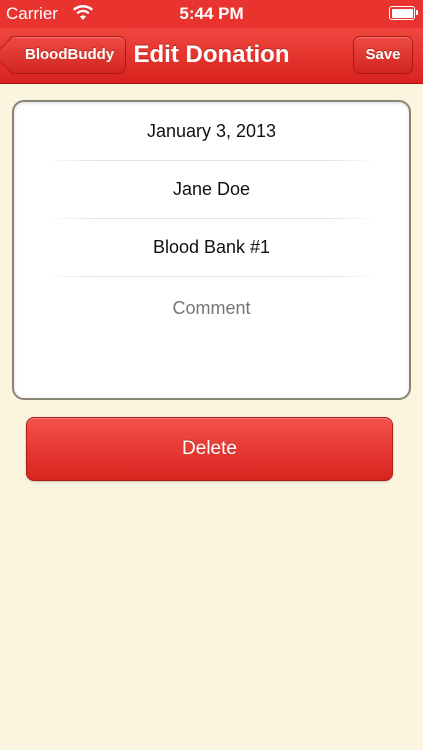 The height and width of the screenshot is (750, 423). Describe the element at coordinates (383, 55) in the screenshot. I see `save-button: Save` at that location.